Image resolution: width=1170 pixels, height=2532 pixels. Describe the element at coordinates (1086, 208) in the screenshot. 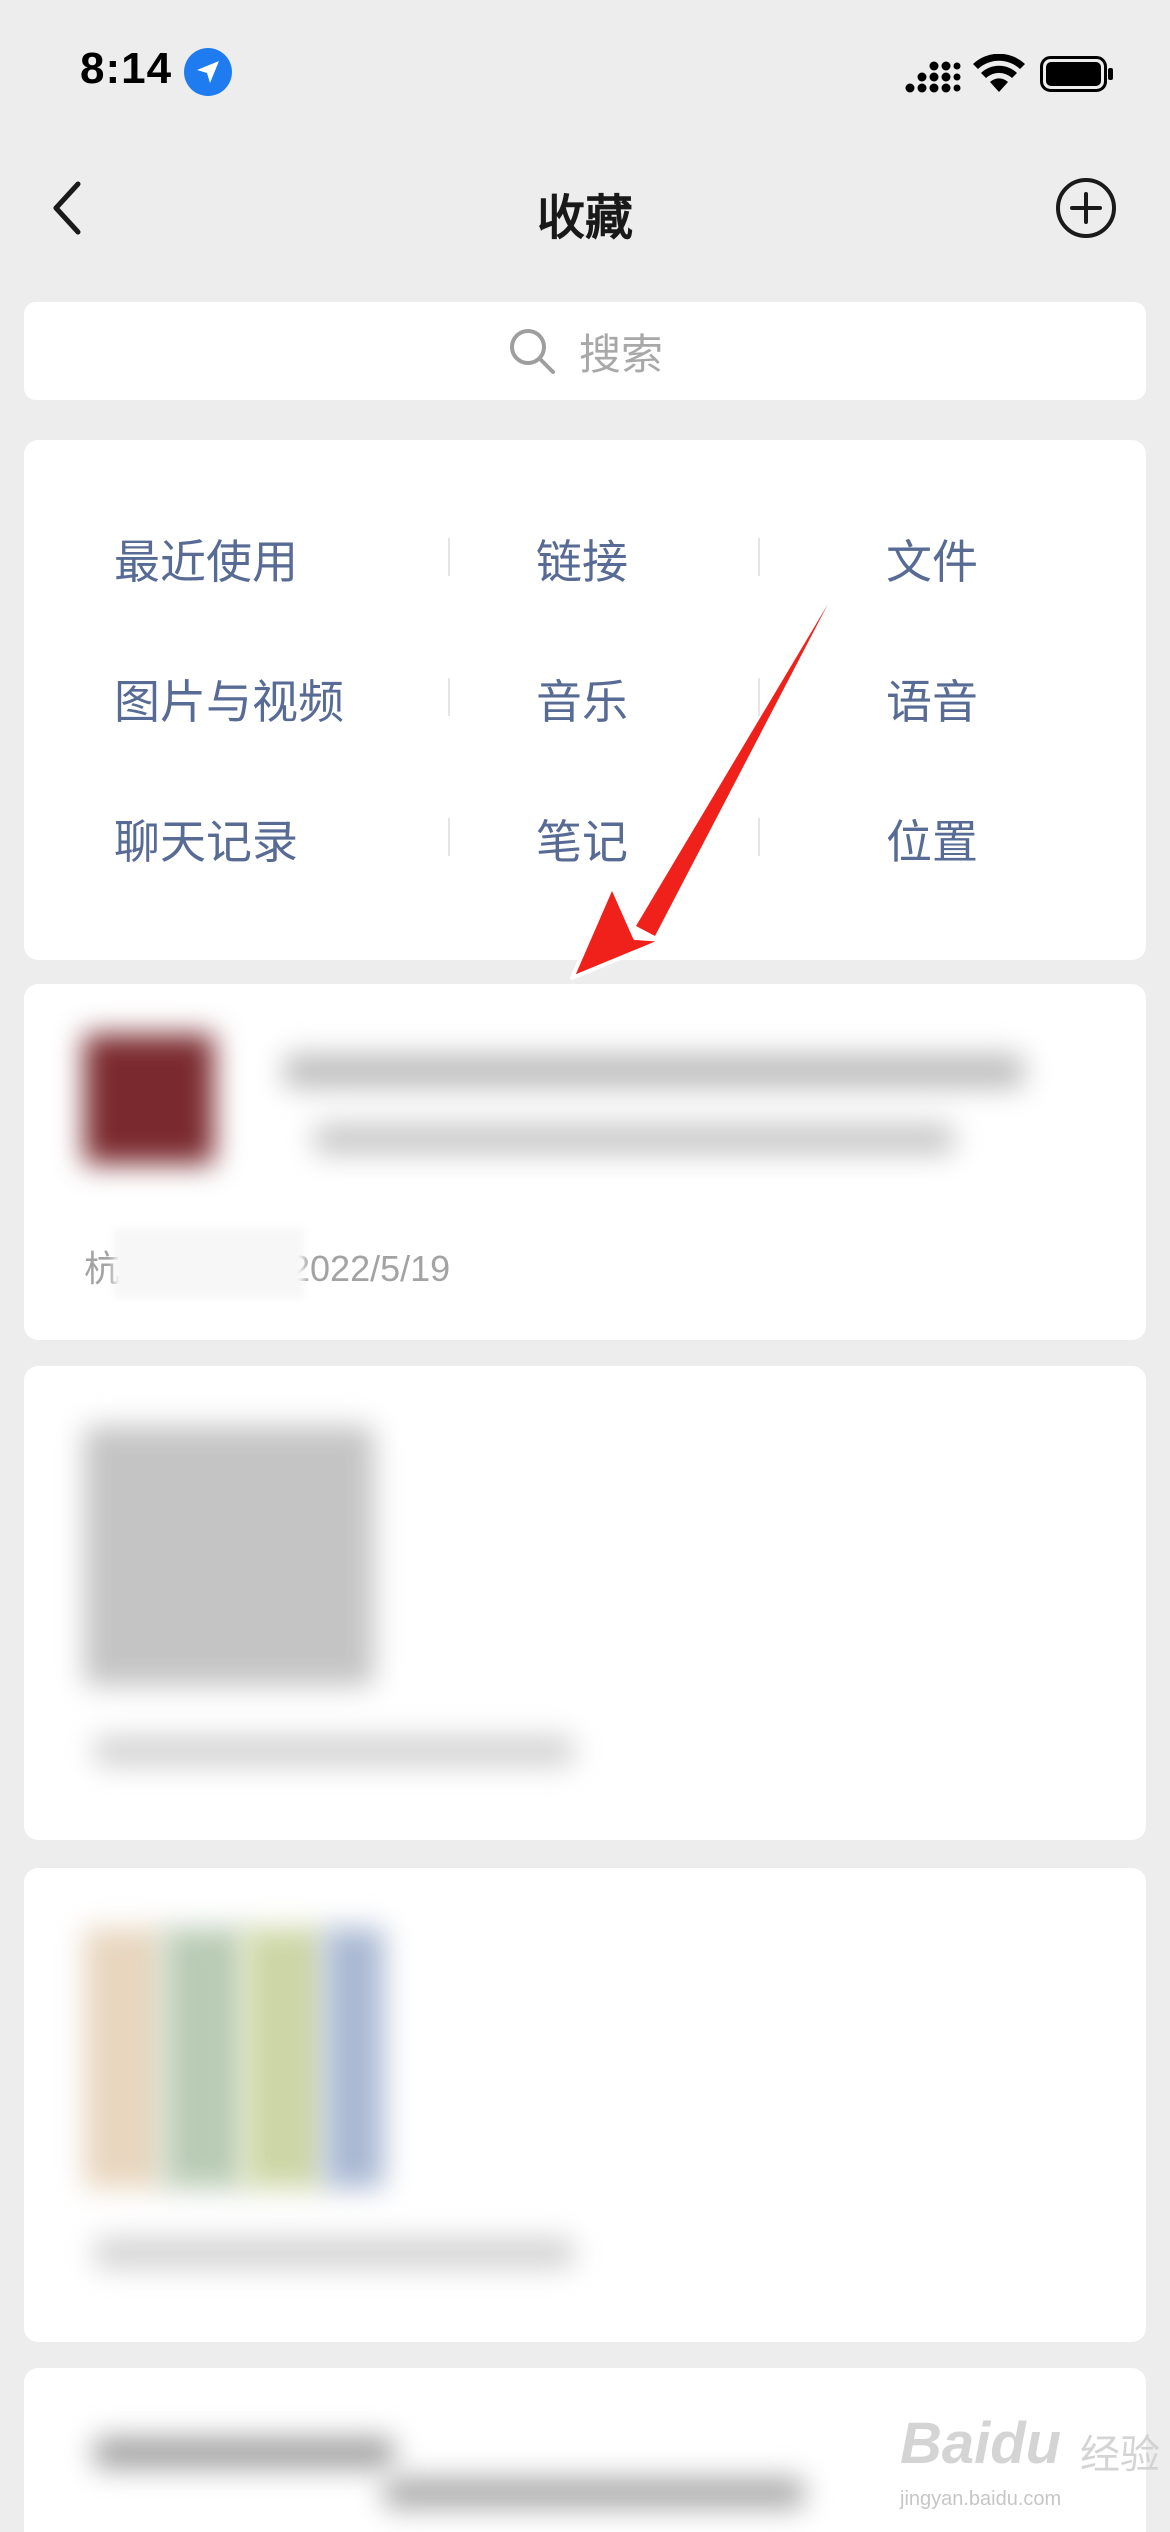

I see `add-circle-icon` at that location.